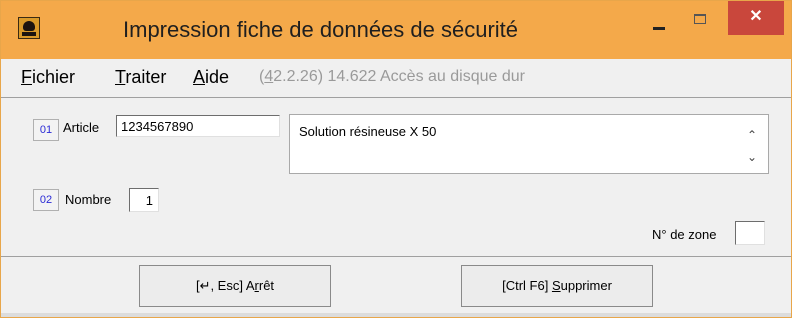  I want to click on menu-aide-mnemonic: A, so click(199, 77).